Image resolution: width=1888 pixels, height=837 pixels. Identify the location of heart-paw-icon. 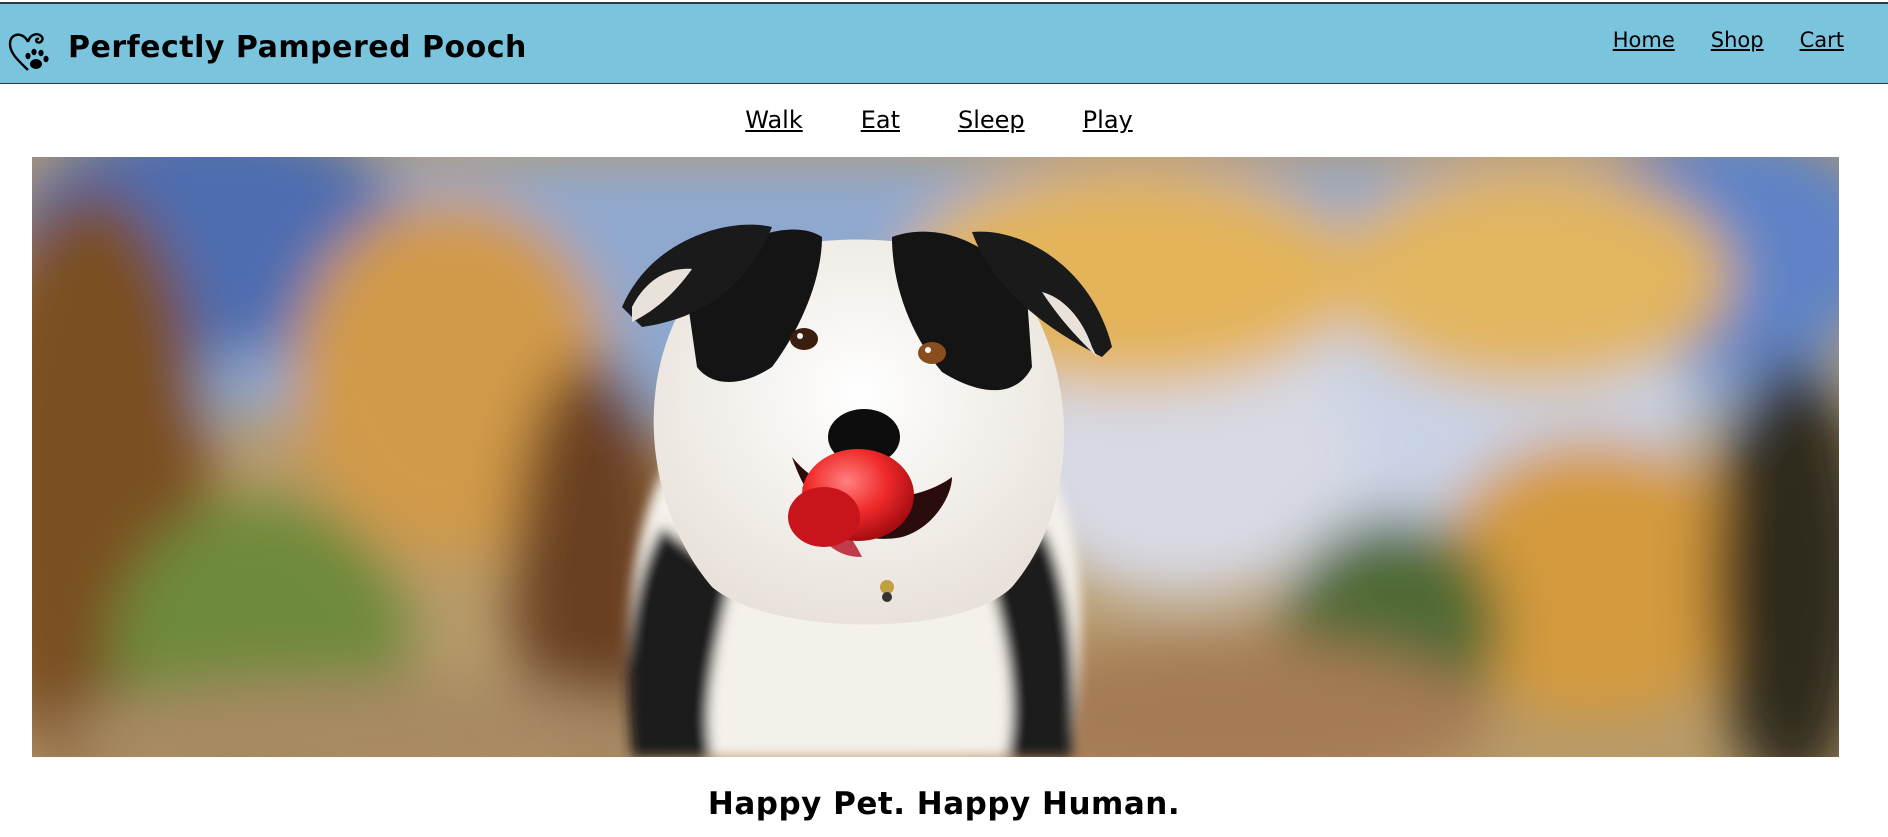
(28, 52).